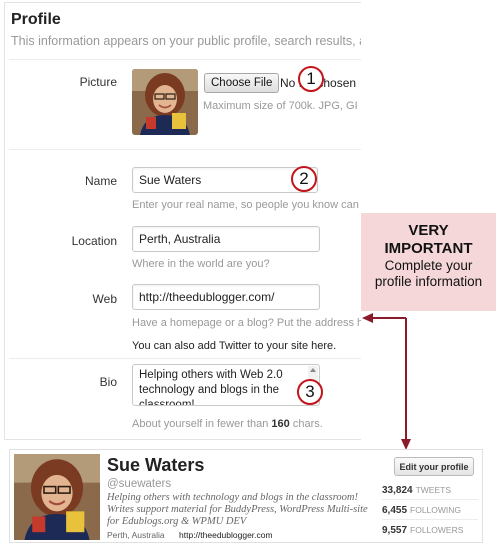  I want to click on callout-2: 2, so click(304, 179).